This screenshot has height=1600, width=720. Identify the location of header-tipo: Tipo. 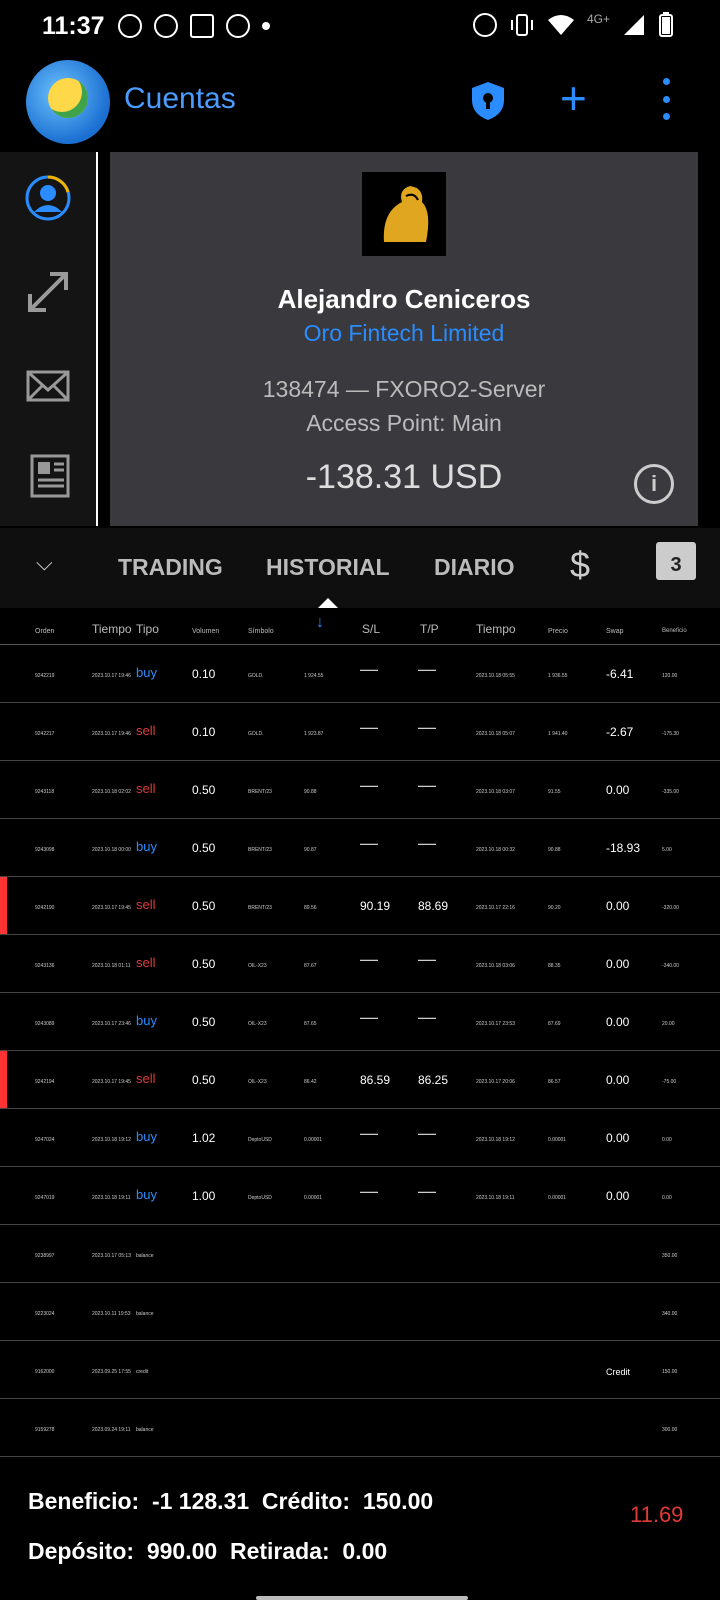
(147, 629).